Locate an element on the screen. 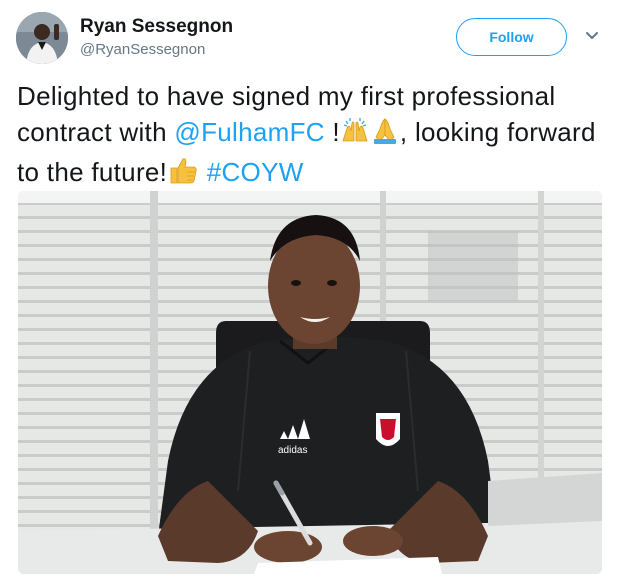 This screenshot has width=634, height=584. chevron-down-icon is located at coordinates (592, 36).